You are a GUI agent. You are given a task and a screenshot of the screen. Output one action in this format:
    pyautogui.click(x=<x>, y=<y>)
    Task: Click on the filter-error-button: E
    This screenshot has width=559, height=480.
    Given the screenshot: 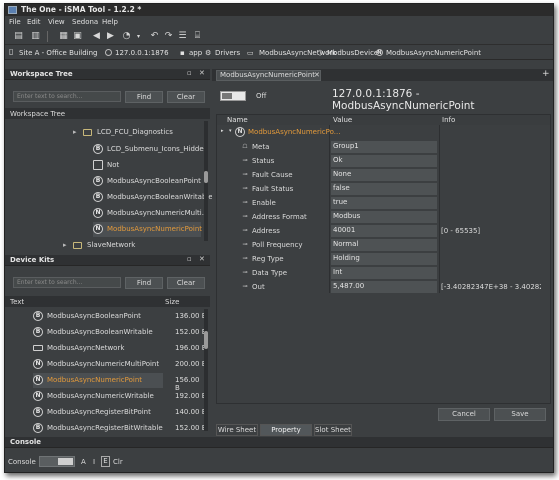 What is the action you would take?
    pyautogui.click(x=105, y=461)
    